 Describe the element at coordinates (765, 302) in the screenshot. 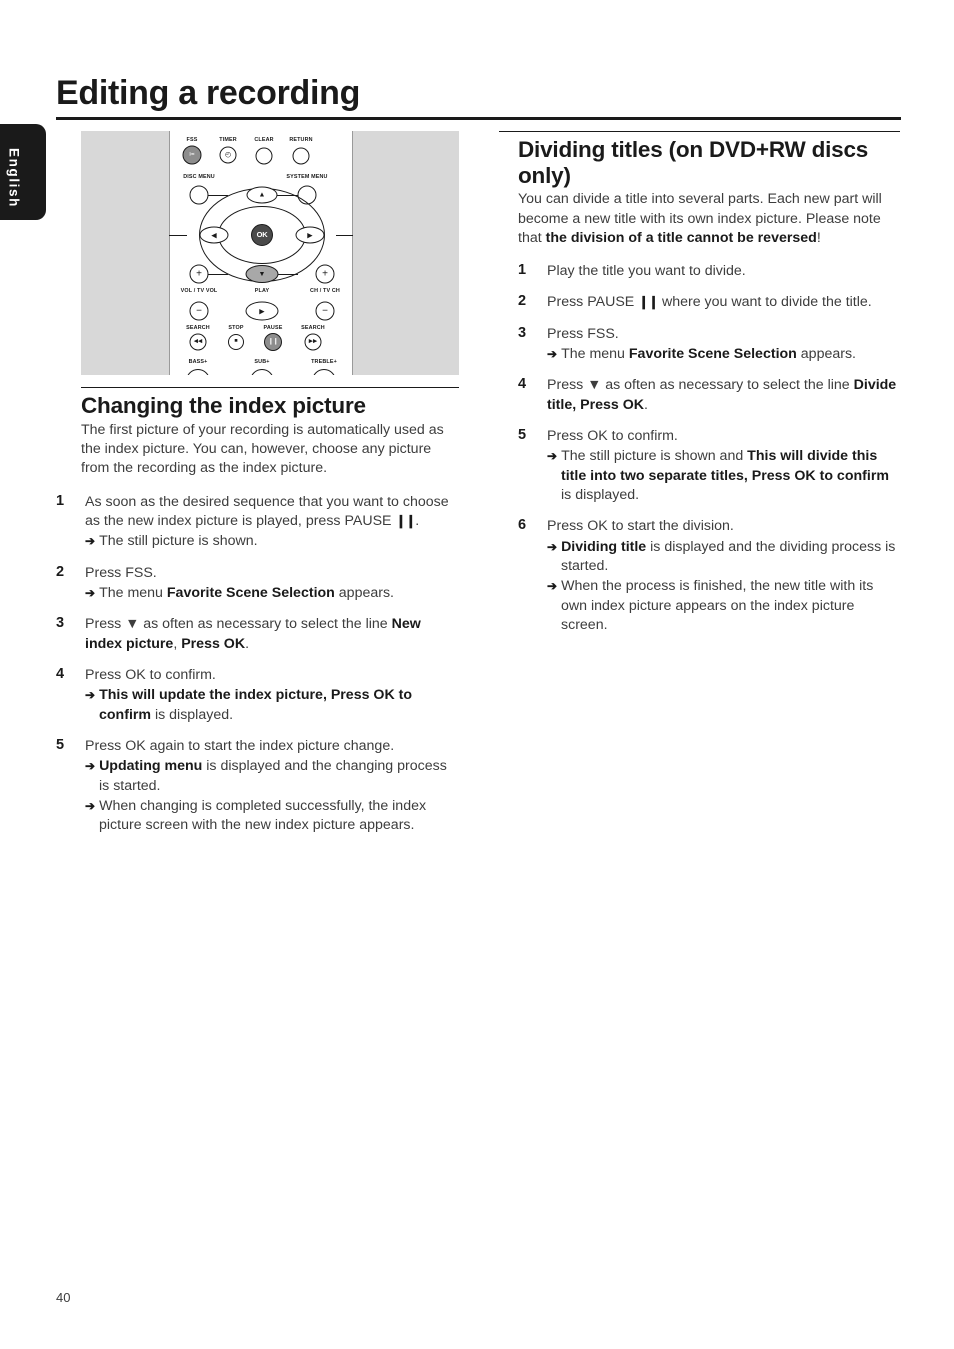

I see `step-text-post: where you want to divide the title.` at that location.